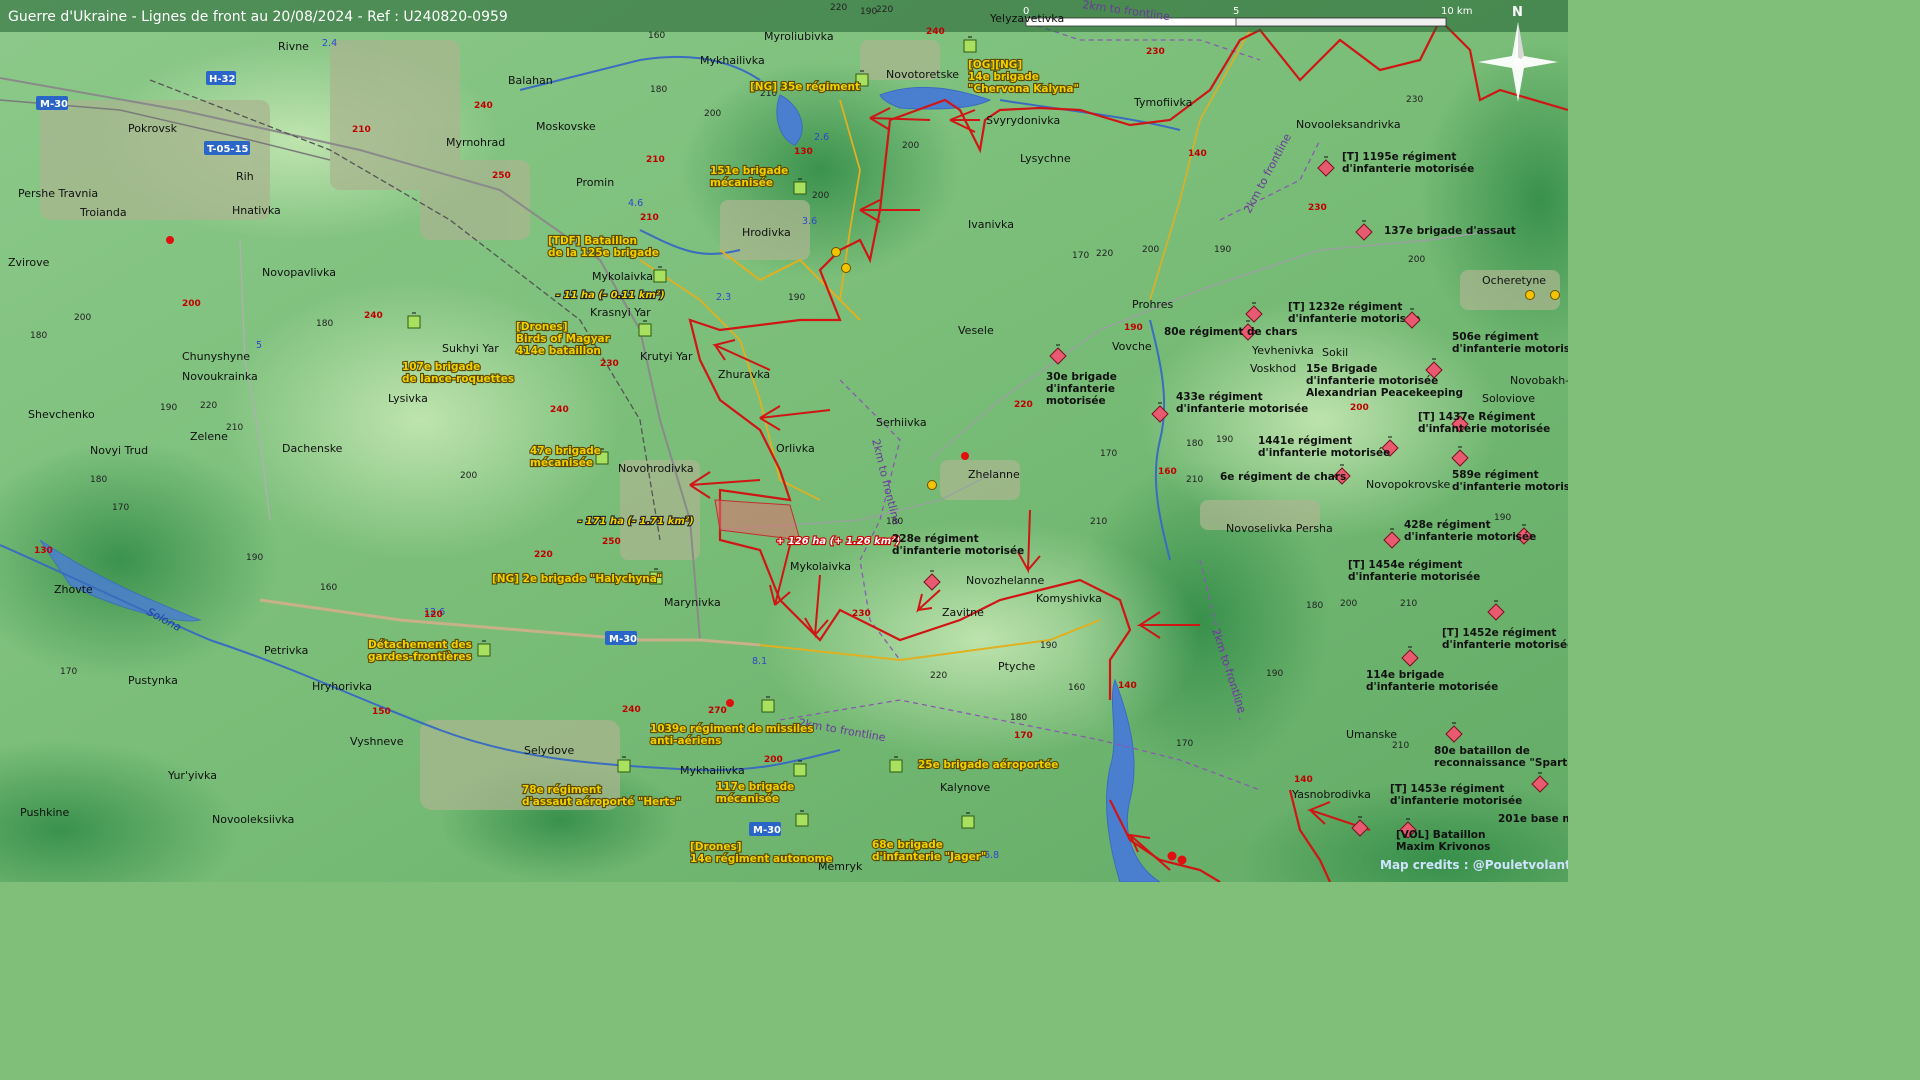 The image size is (1920, 1080). I want to click on road-sign-t0515: T-05-15, so click(228, 149).